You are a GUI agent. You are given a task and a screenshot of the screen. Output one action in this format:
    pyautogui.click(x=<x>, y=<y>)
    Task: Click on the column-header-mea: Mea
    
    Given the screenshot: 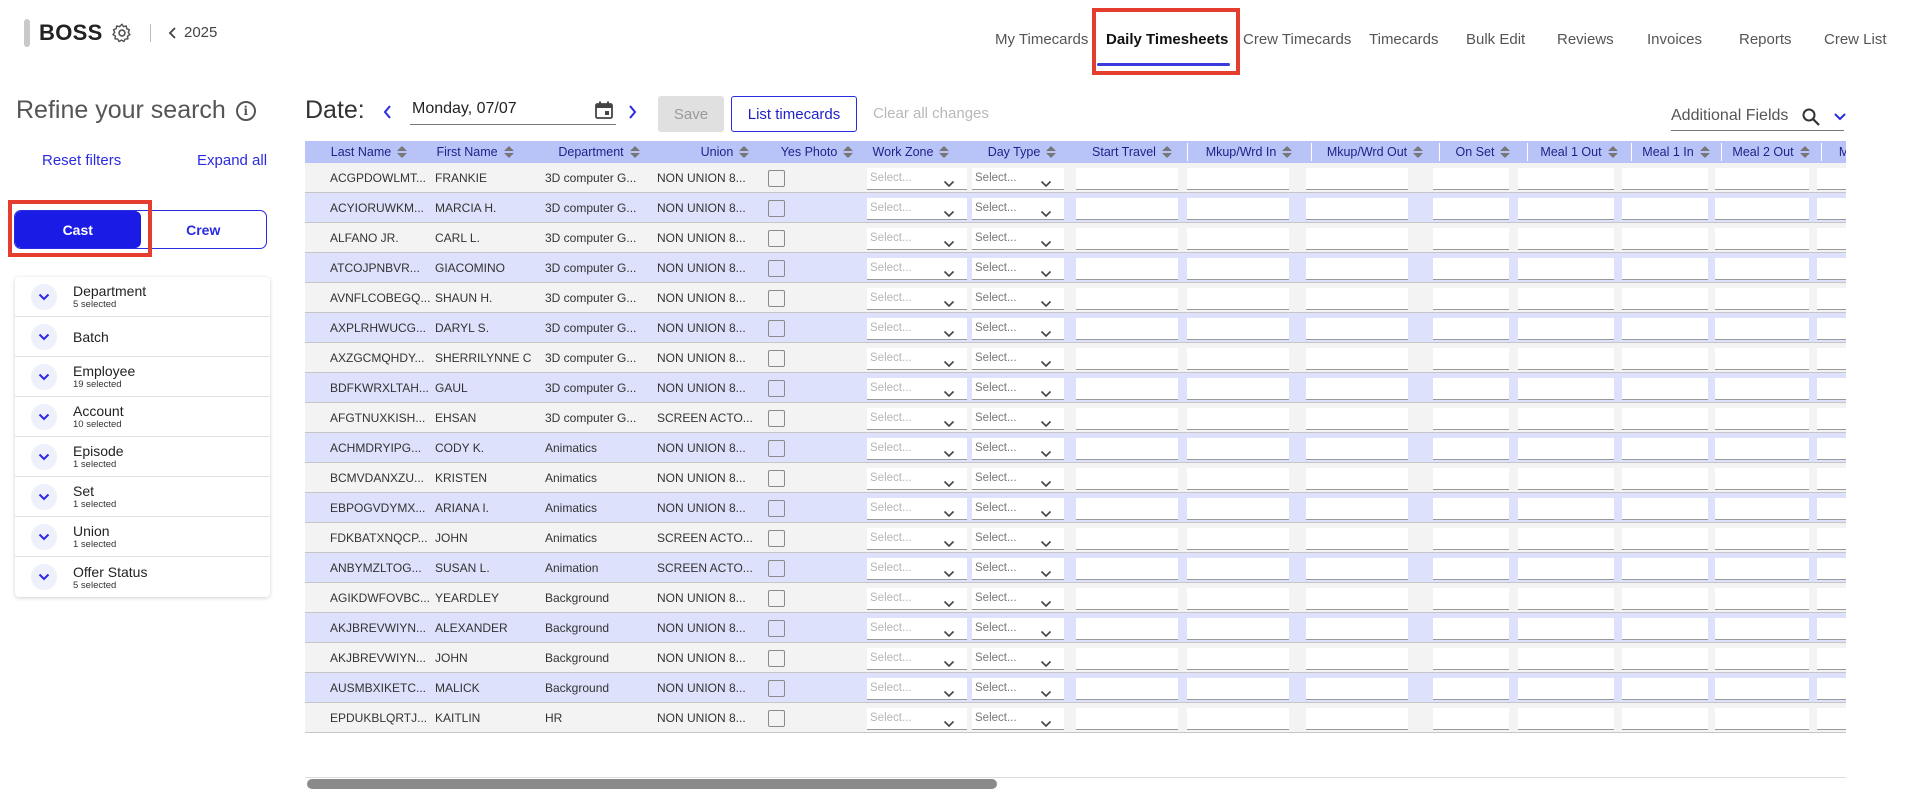 What is the action you would take?
    pyautogui.click(x=1833, y=152)
    